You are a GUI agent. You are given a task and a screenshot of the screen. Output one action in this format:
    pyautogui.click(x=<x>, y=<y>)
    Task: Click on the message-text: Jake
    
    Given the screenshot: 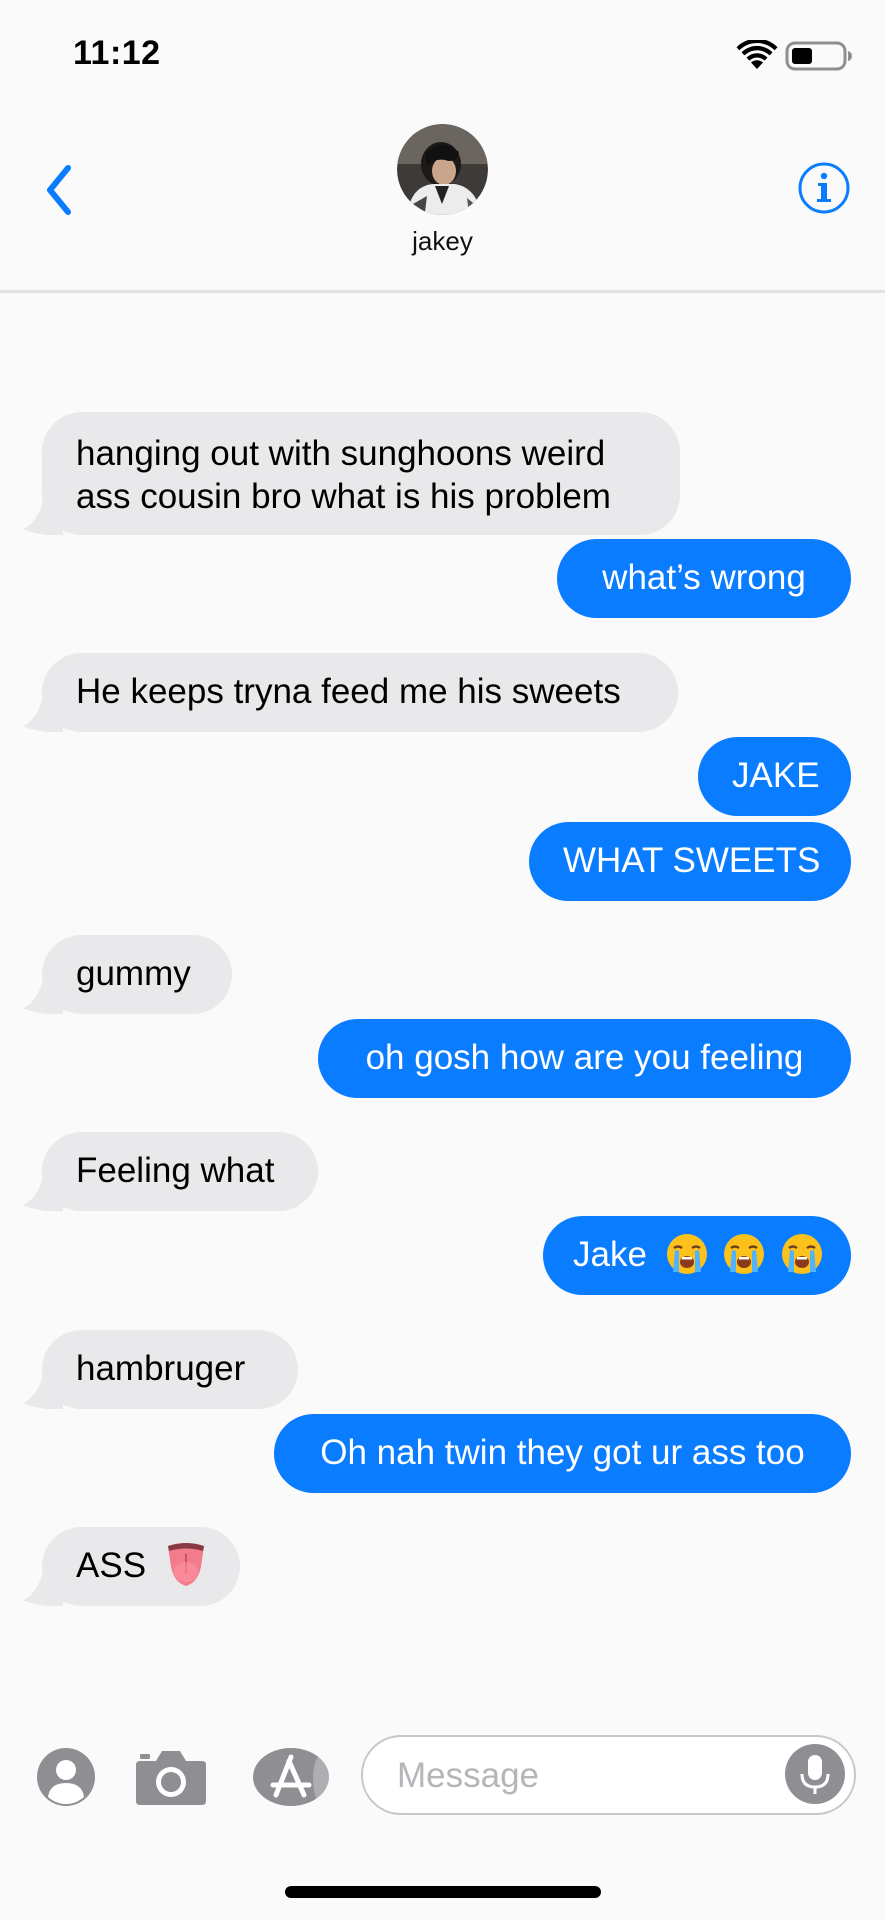 What is the action you would take?
    pyautogui.click(x=610, y=1254)
    